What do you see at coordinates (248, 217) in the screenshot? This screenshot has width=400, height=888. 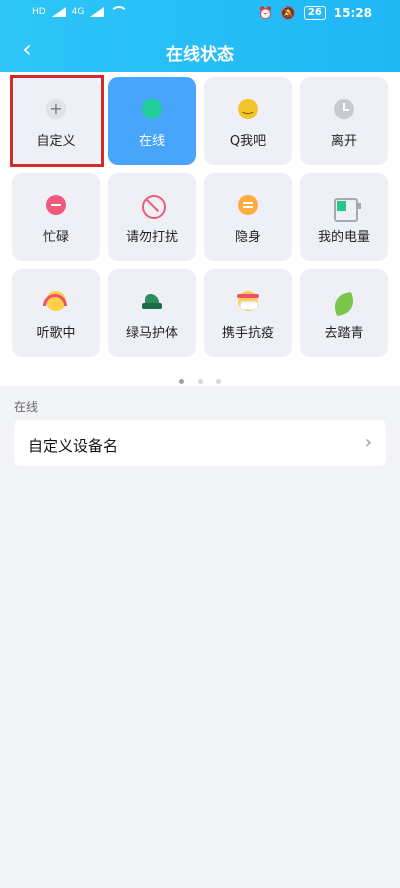 I see `status-tile-invisible: 隐身` at bounding box center [248, 217].